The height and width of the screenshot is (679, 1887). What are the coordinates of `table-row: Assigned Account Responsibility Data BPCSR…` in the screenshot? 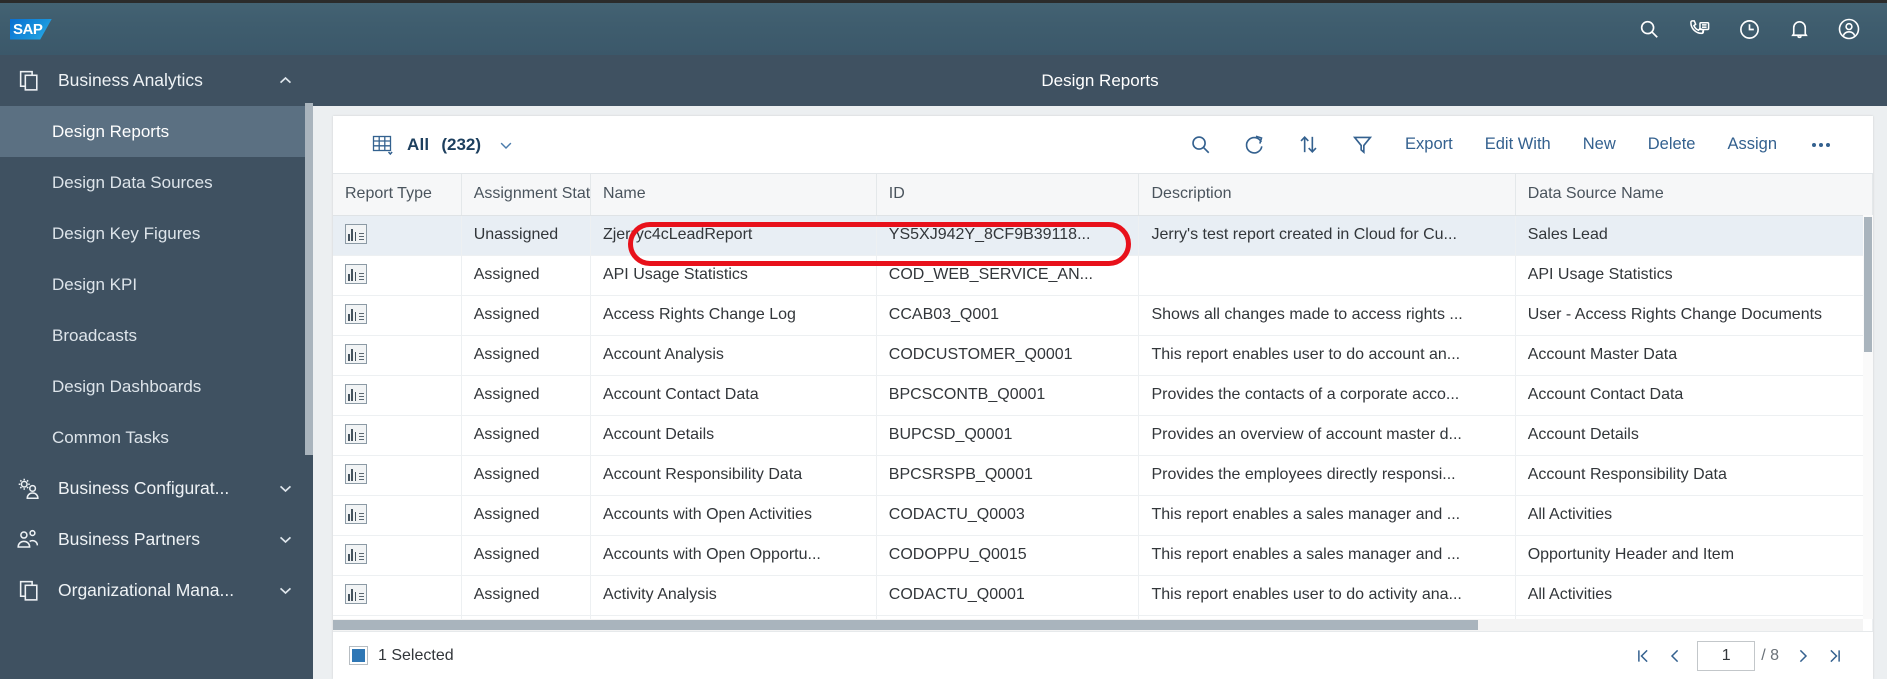 It's located at (1103, 475).